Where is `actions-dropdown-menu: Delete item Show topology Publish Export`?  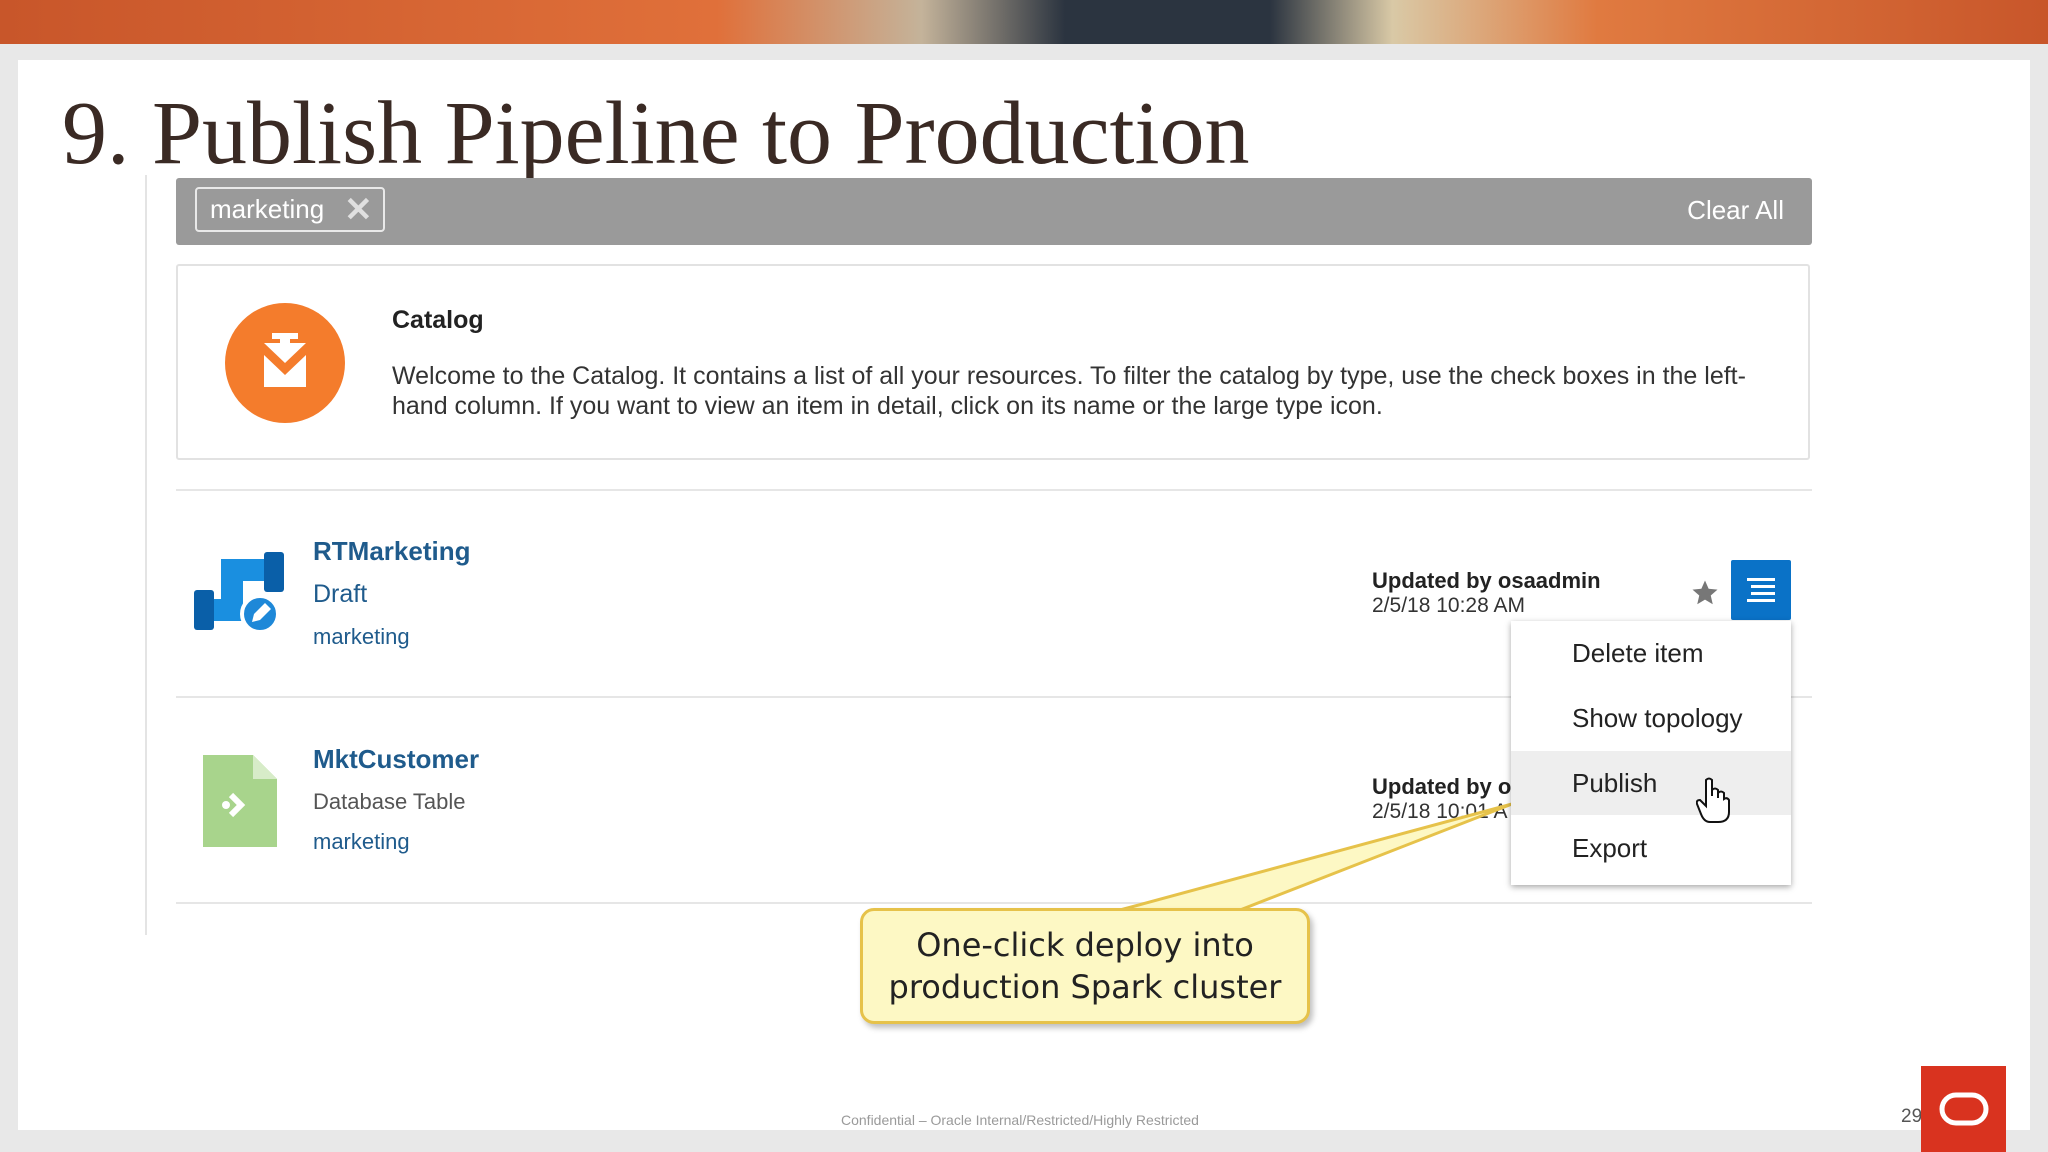
actions-dropdown-menu: Delete item Show topology Publish Export is located at coordinates (1651, 753).